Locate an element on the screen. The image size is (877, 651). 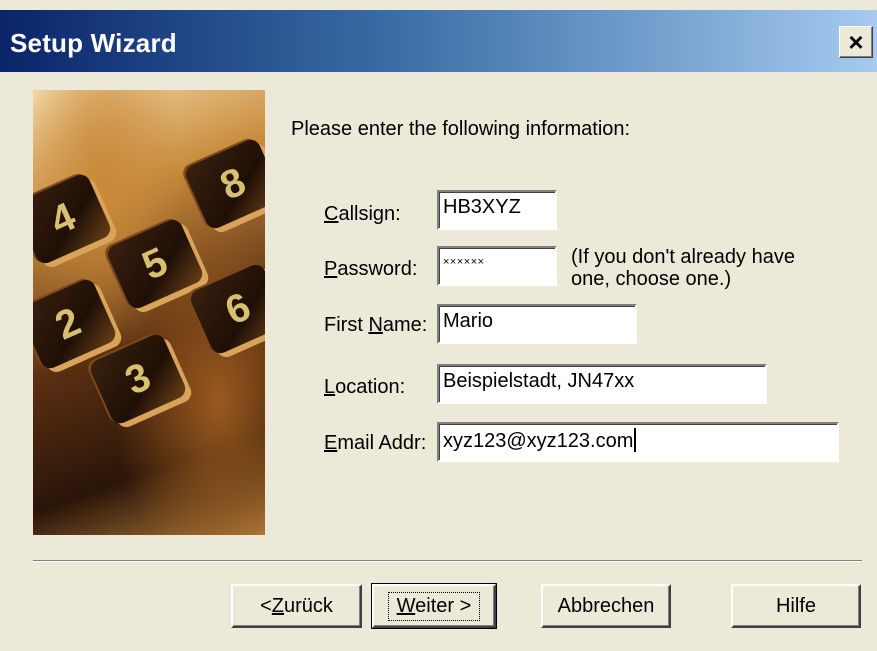
cancel-button: Abbrechen is located at coordinates (606, 606).